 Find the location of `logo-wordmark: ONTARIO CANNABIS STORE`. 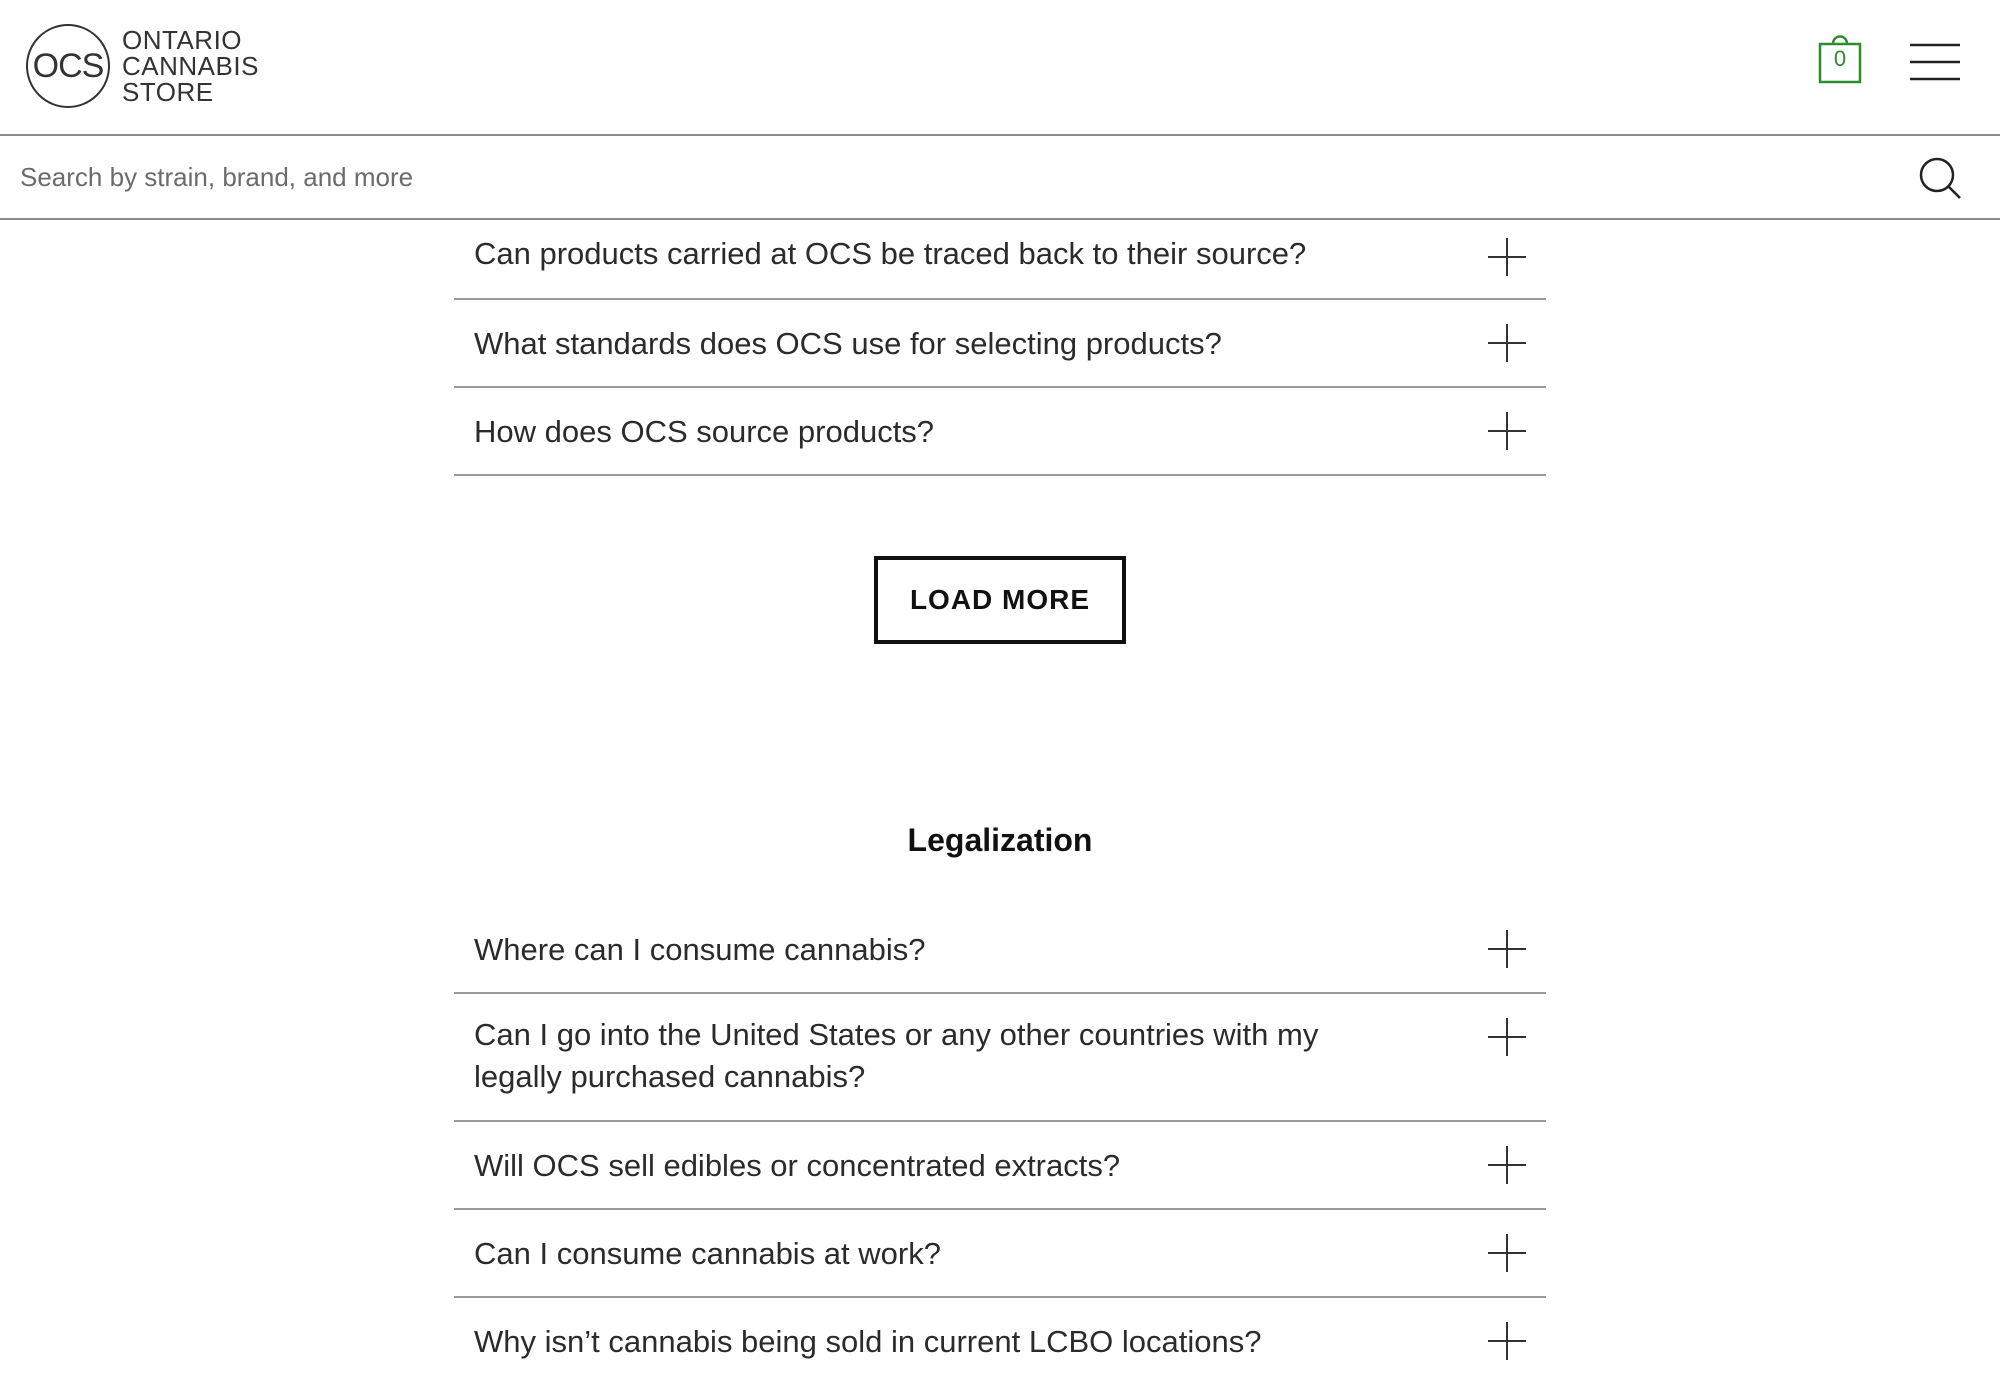

logo-wordmark: ONTARIO CANNABIS STORE is located at coordinates (190, 66).